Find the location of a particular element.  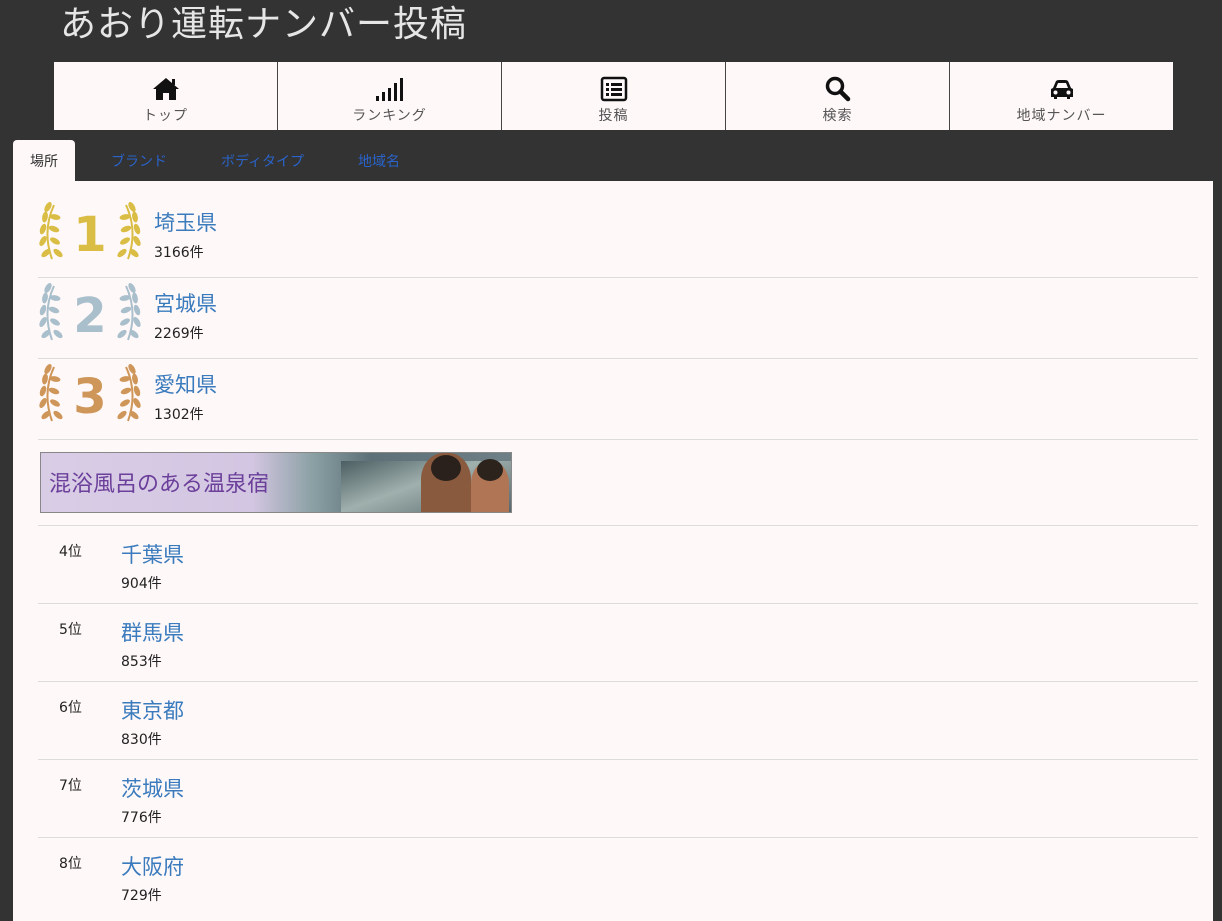

ranking-place-name: 茨城県 is located at coordinates (152, 788).